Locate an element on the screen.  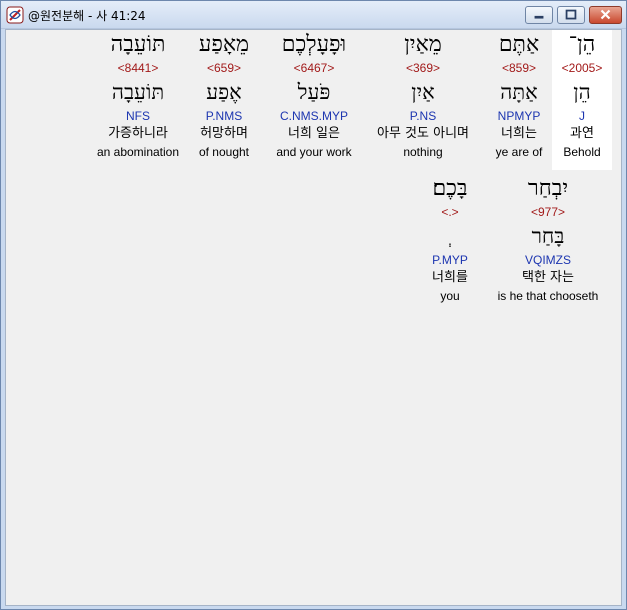
hebrew-word: מֵאָפַע is located at coordinates (224, 44).